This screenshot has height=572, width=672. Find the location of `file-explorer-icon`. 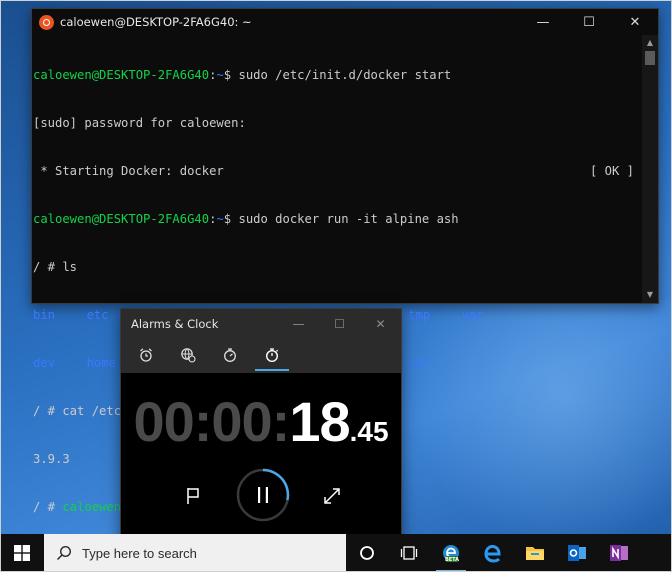

file-explorer-icon is located at coordinates (535, 553).